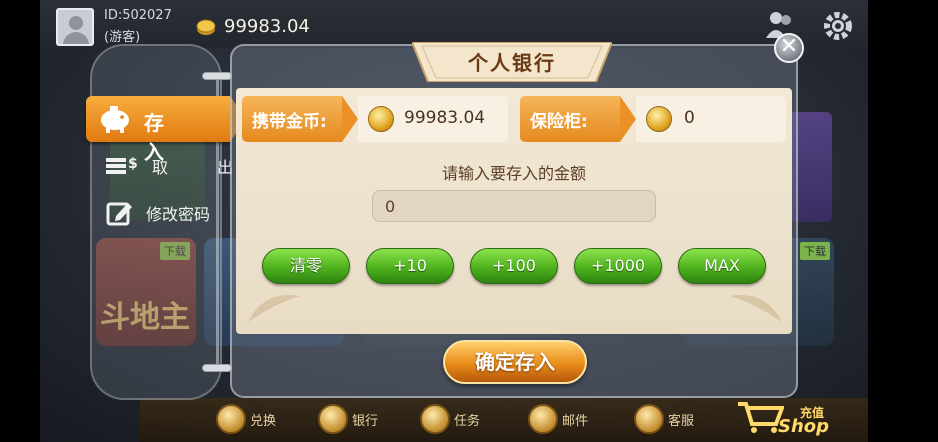 This screenshot has height=442, width=938. Describe the element at coordinates (445, 118) in the screenshot. I see `carry-gold-value: 99983.04` at that location.